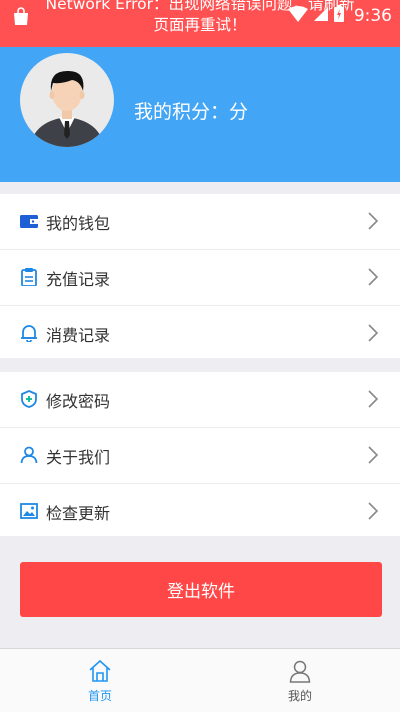 The image size is (400, 712). What do you see at coordinates (100, 673) in the screenshot?
I see `home-icon` at bounding box center [100, 673].